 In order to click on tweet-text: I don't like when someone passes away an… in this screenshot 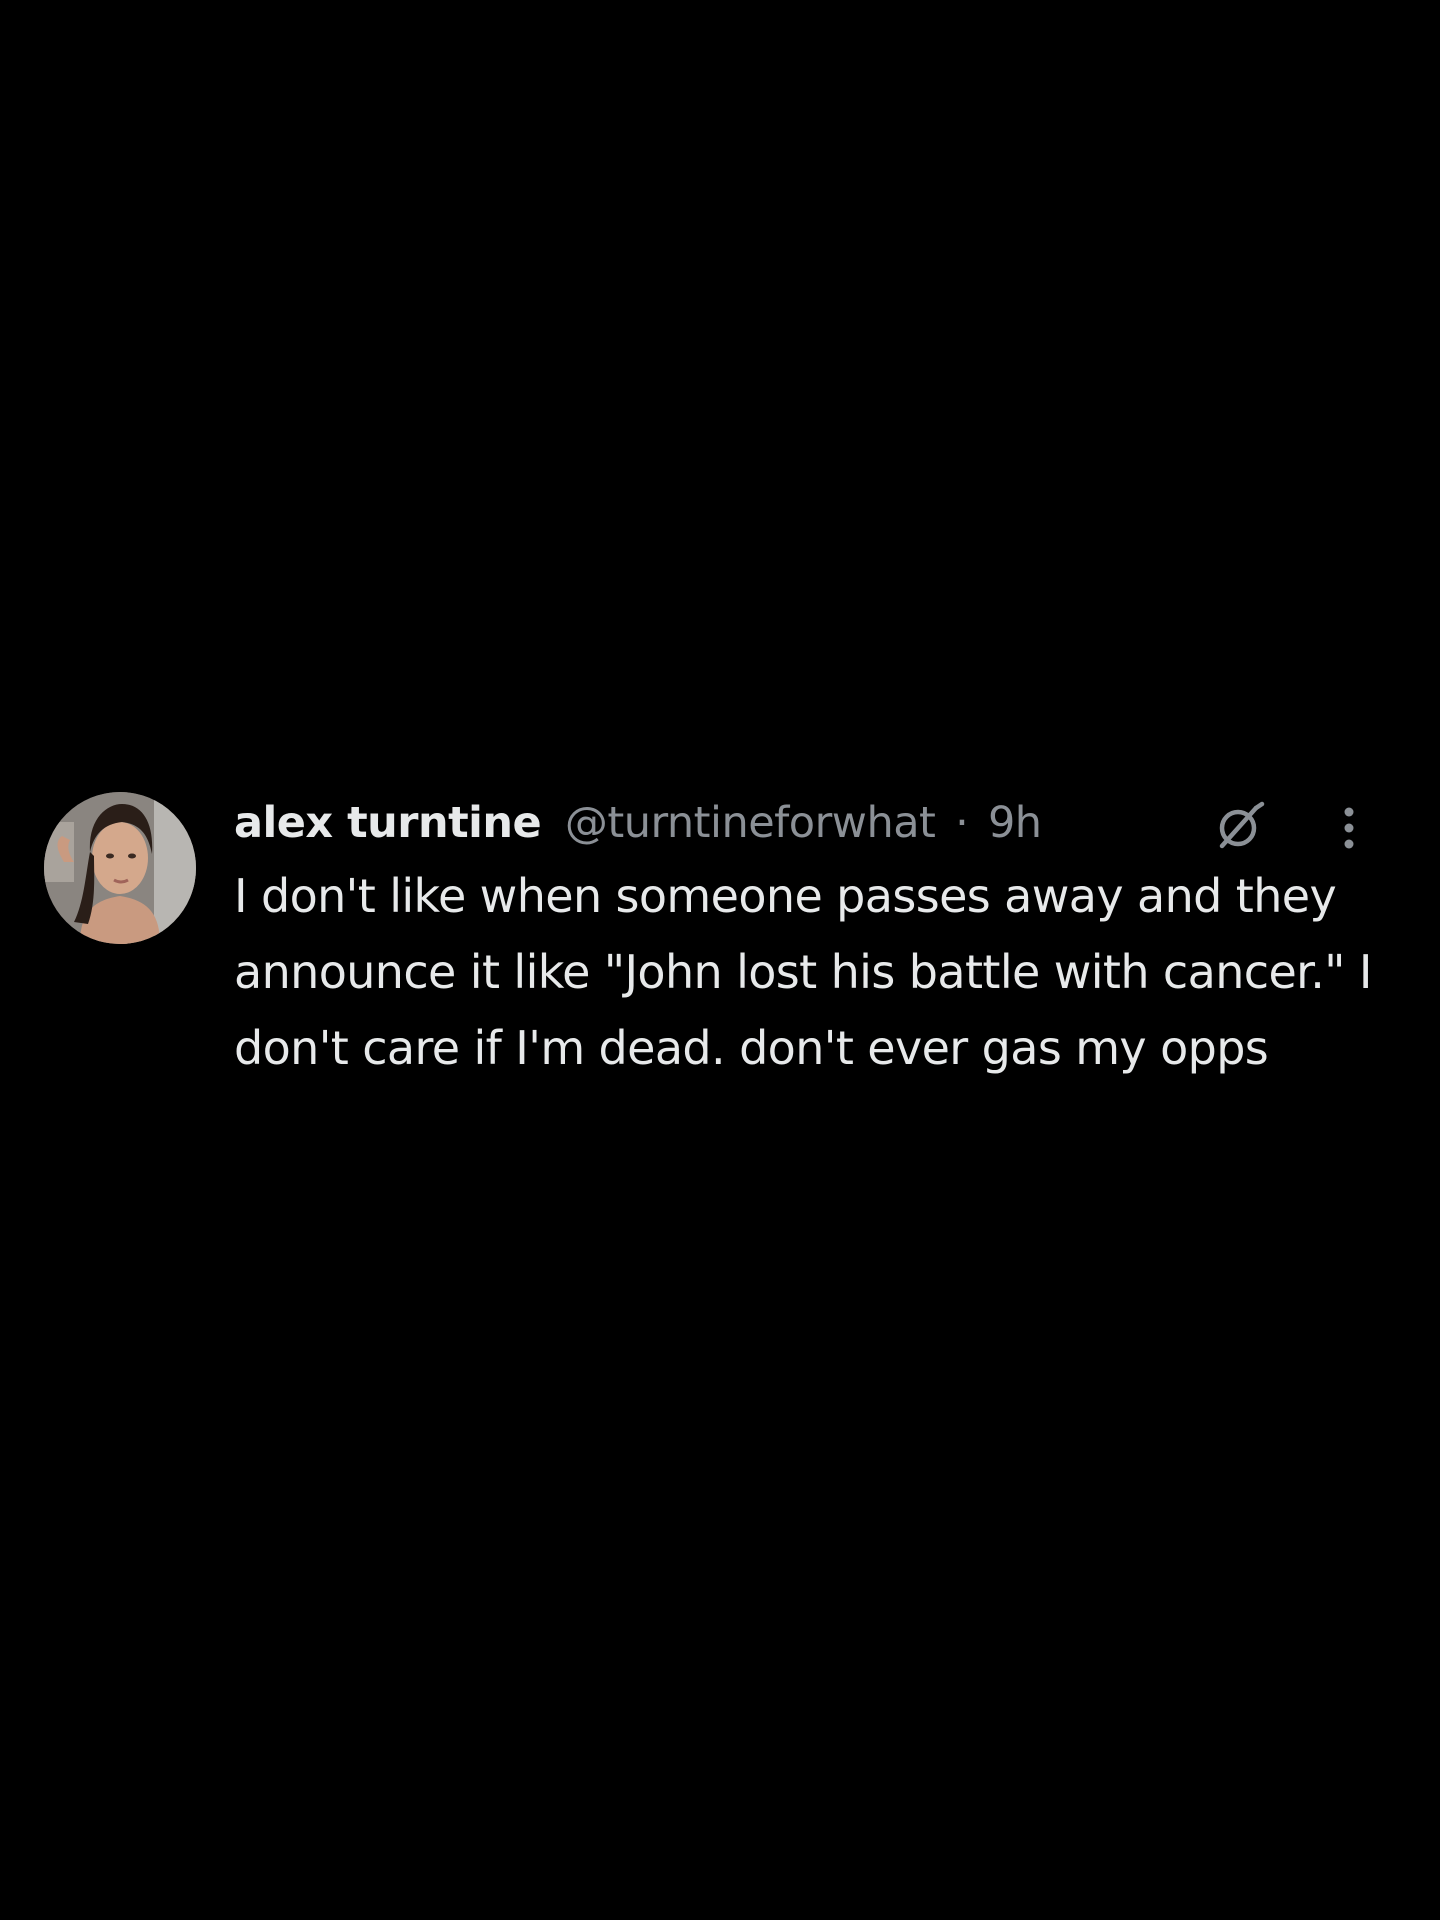, I will do `click(803, 972)`.